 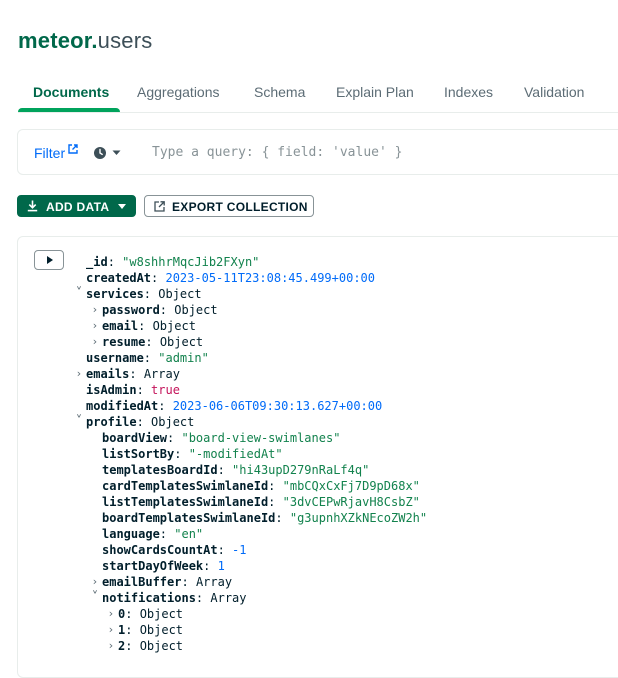 I want to click on field-key: modifiedAt, so click(x=122, y=406).